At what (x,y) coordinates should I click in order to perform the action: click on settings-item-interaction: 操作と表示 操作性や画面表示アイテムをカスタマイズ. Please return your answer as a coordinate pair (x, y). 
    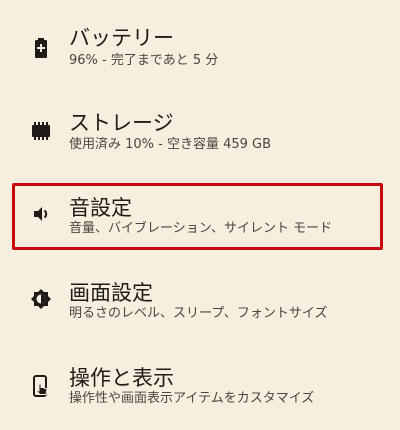
    Looking at the image, I should click on (200, 390).